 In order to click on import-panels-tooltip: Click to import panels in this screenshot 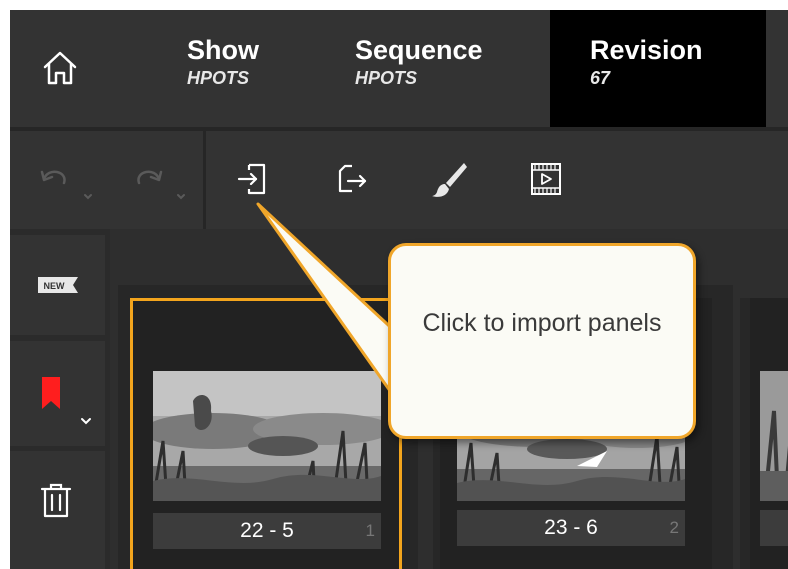, I will do `click(542, 341)`.